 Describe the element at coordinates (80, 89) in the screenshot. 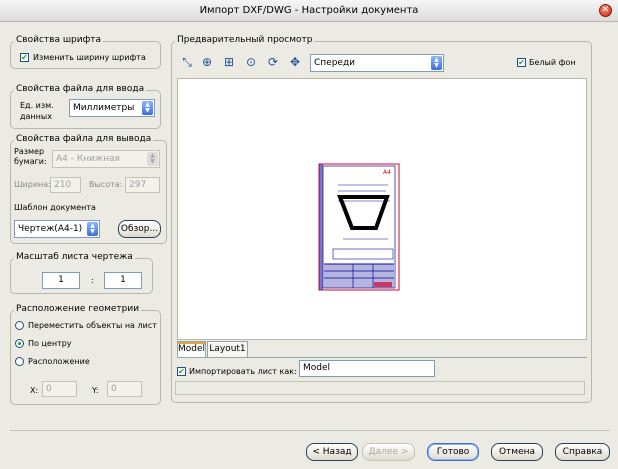

I see `input-file-properties-title: Свойства файла для ввода` at that location.